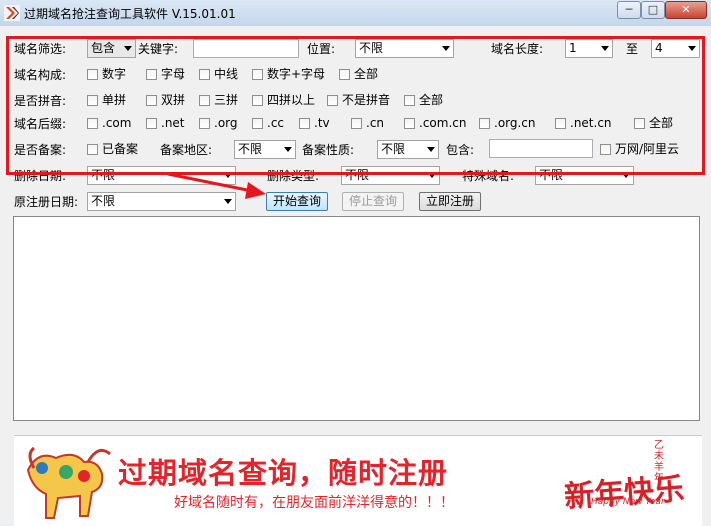 The height and width of the screenshot is (526, 711). I want to click on new-year-greeting: 新年快乐, so click(624, 493).